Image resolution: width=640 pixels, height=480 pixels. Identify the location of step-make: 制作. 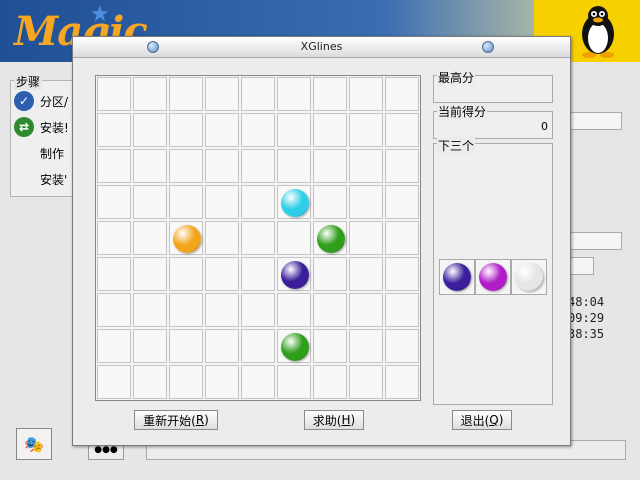
(39, 153).